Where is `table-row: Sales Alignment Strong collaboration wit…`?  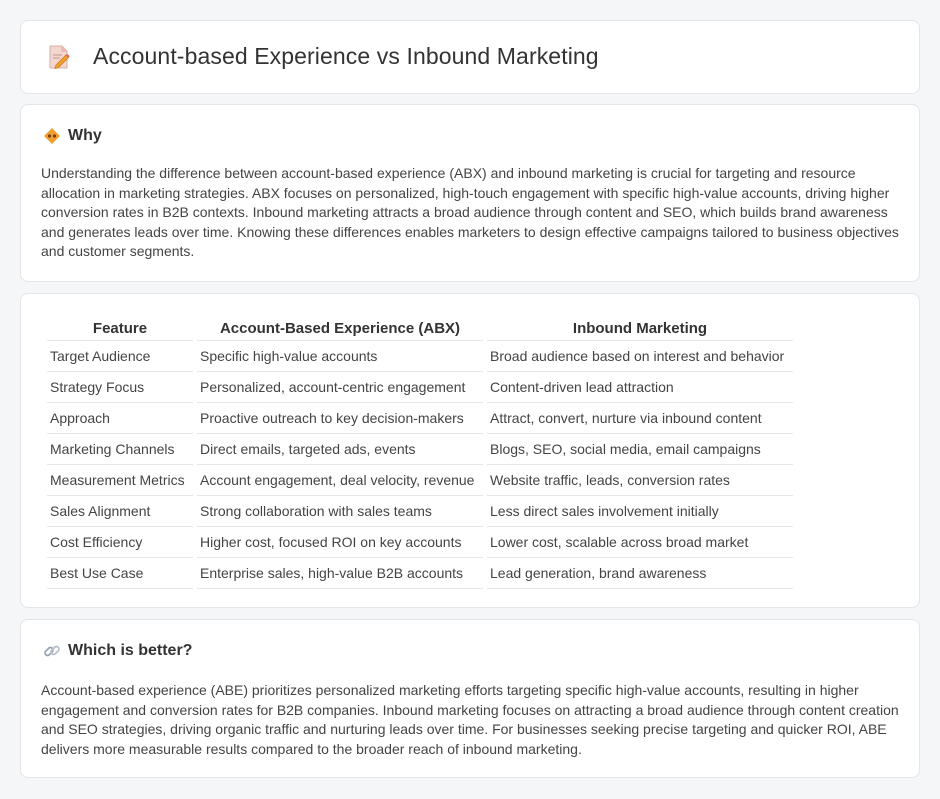
table-row: Sales Alignment Strong collaboration wit… is located at coordinates (420, 511).